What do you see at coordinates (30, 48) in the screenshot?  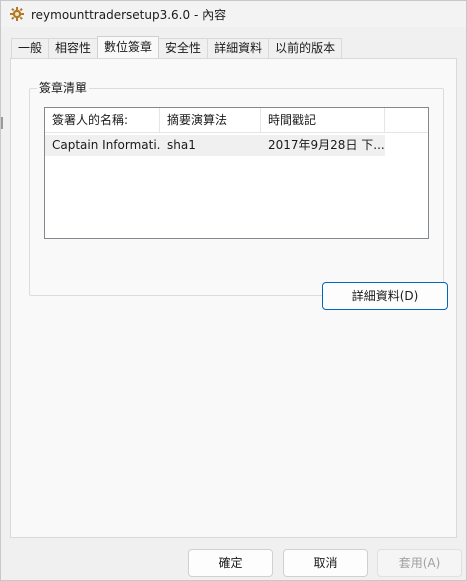 I see `tab-general: 一般` at bounding box center [30, 48].